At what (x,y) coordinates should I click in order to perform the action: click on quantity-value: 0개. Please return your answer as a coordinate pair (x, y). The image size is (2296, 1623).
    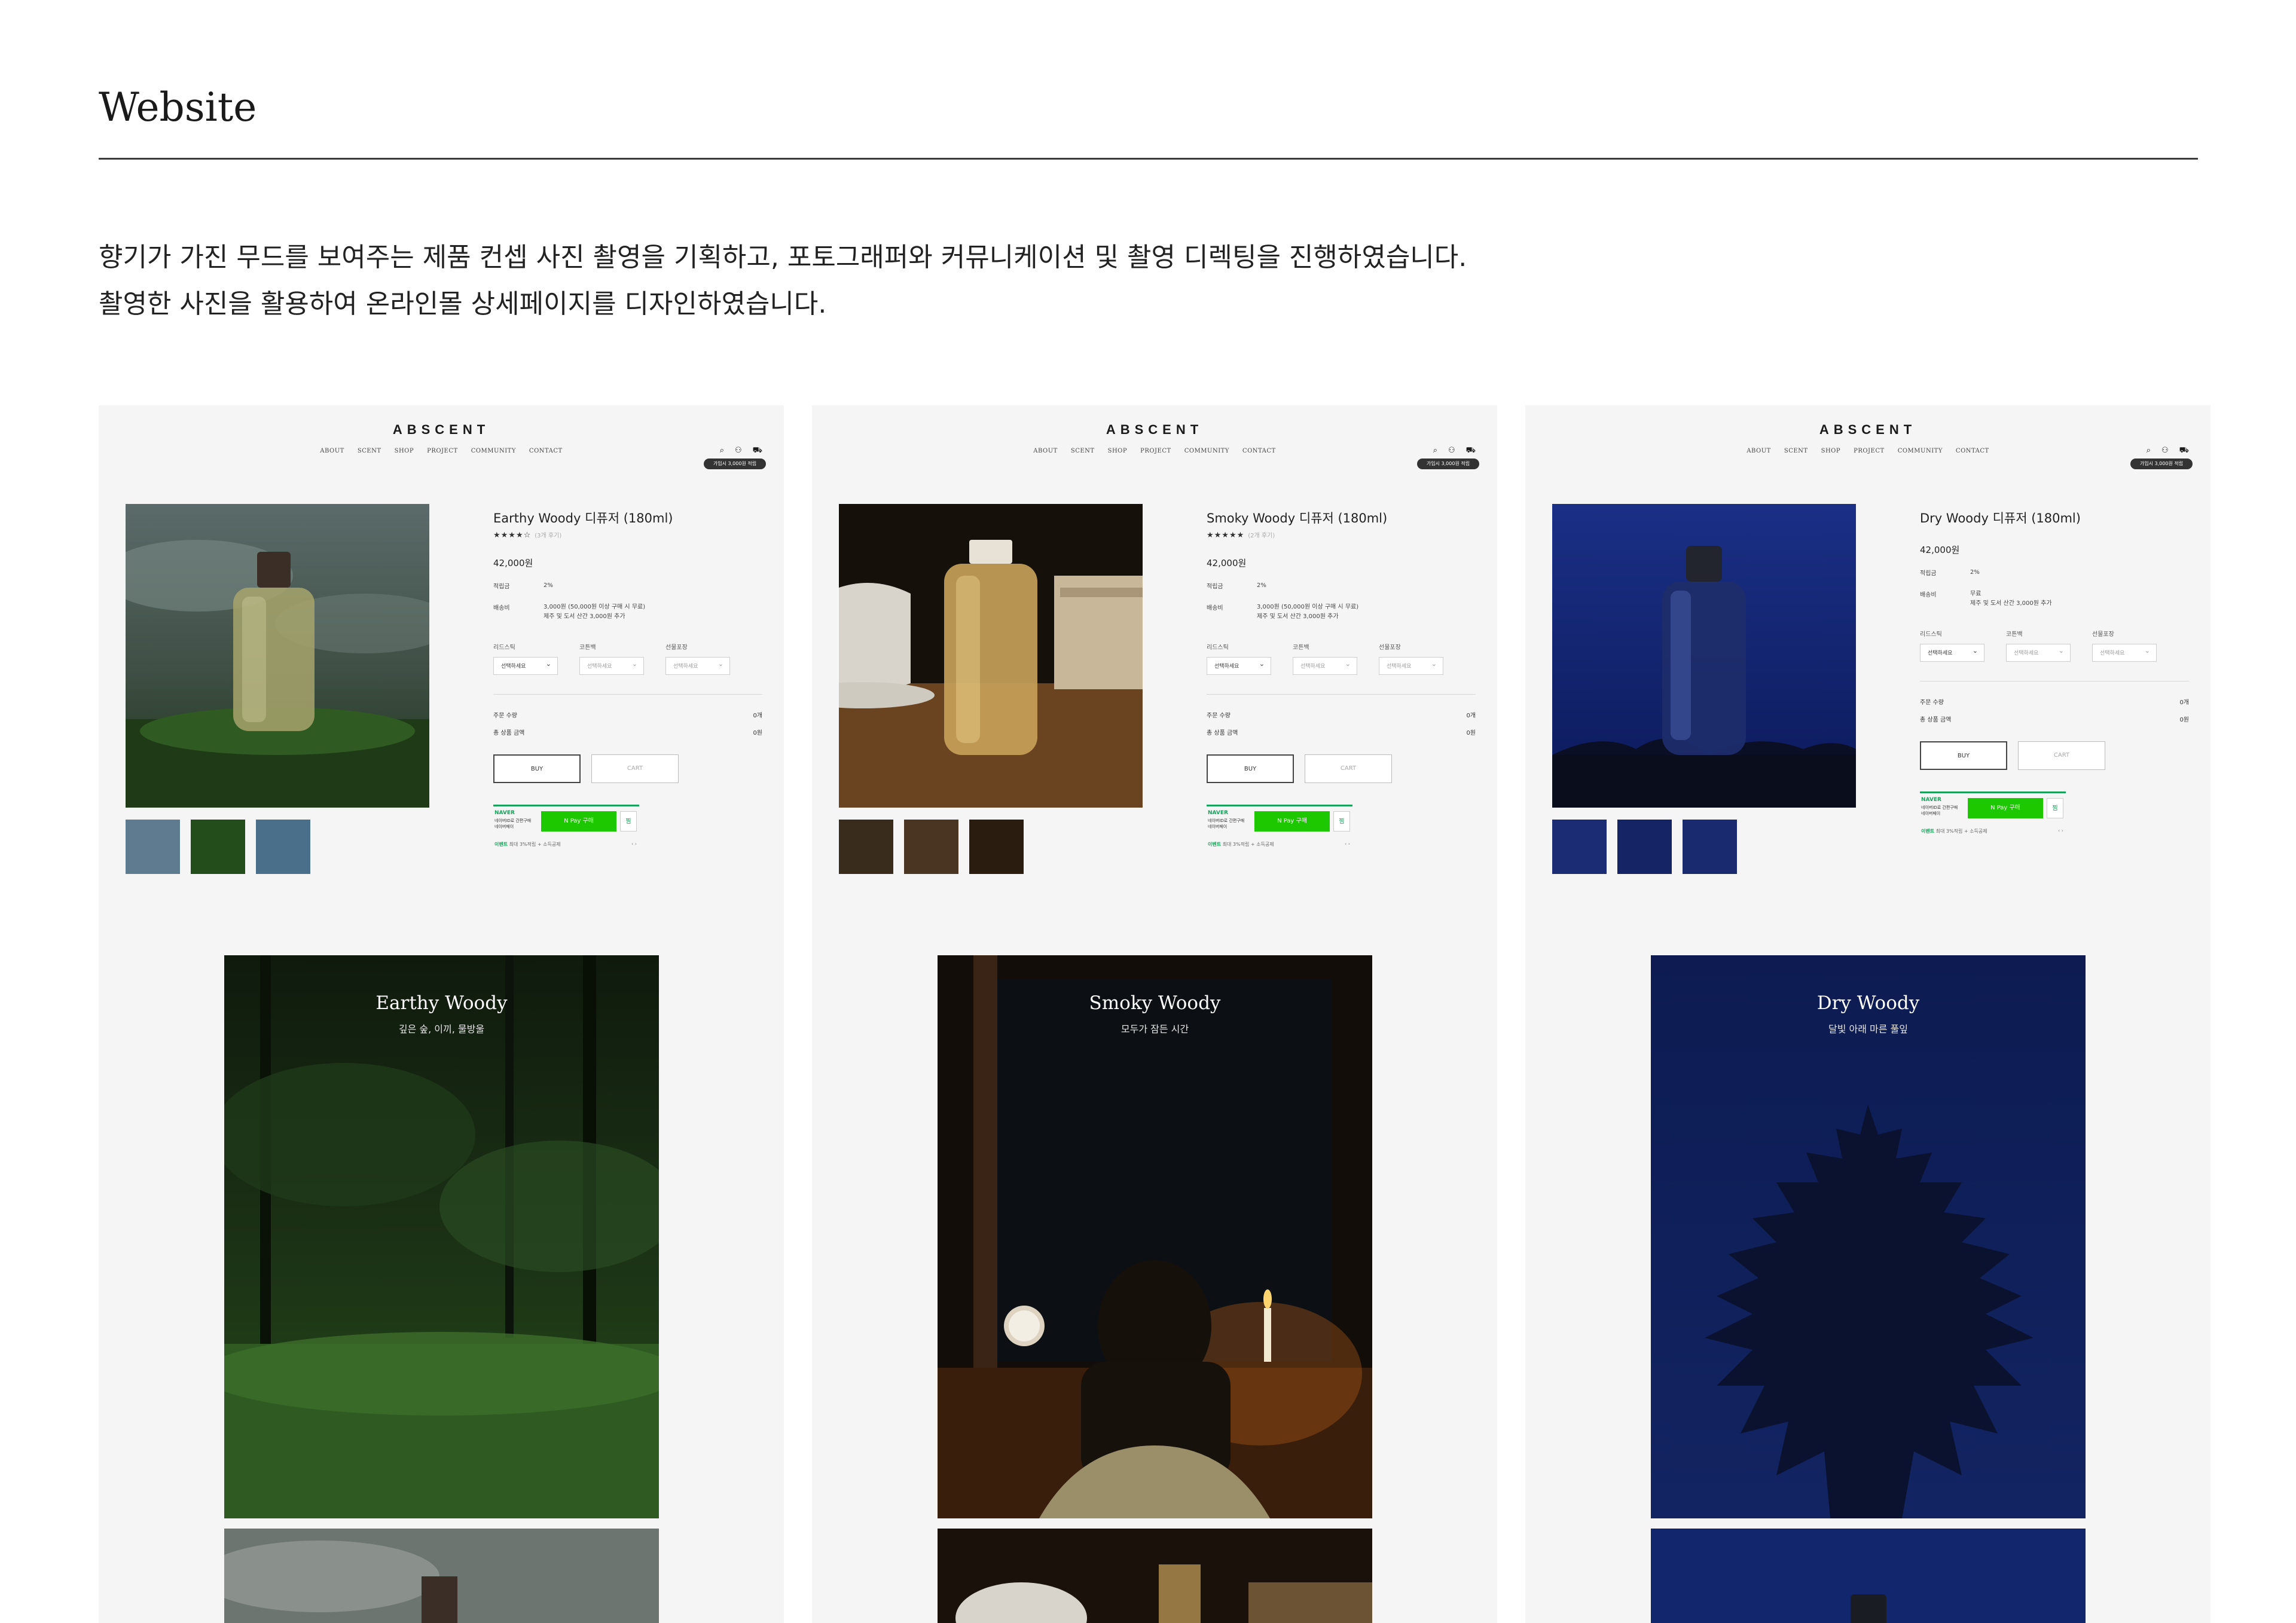
    Looking at the image, I should click on (757, 716).